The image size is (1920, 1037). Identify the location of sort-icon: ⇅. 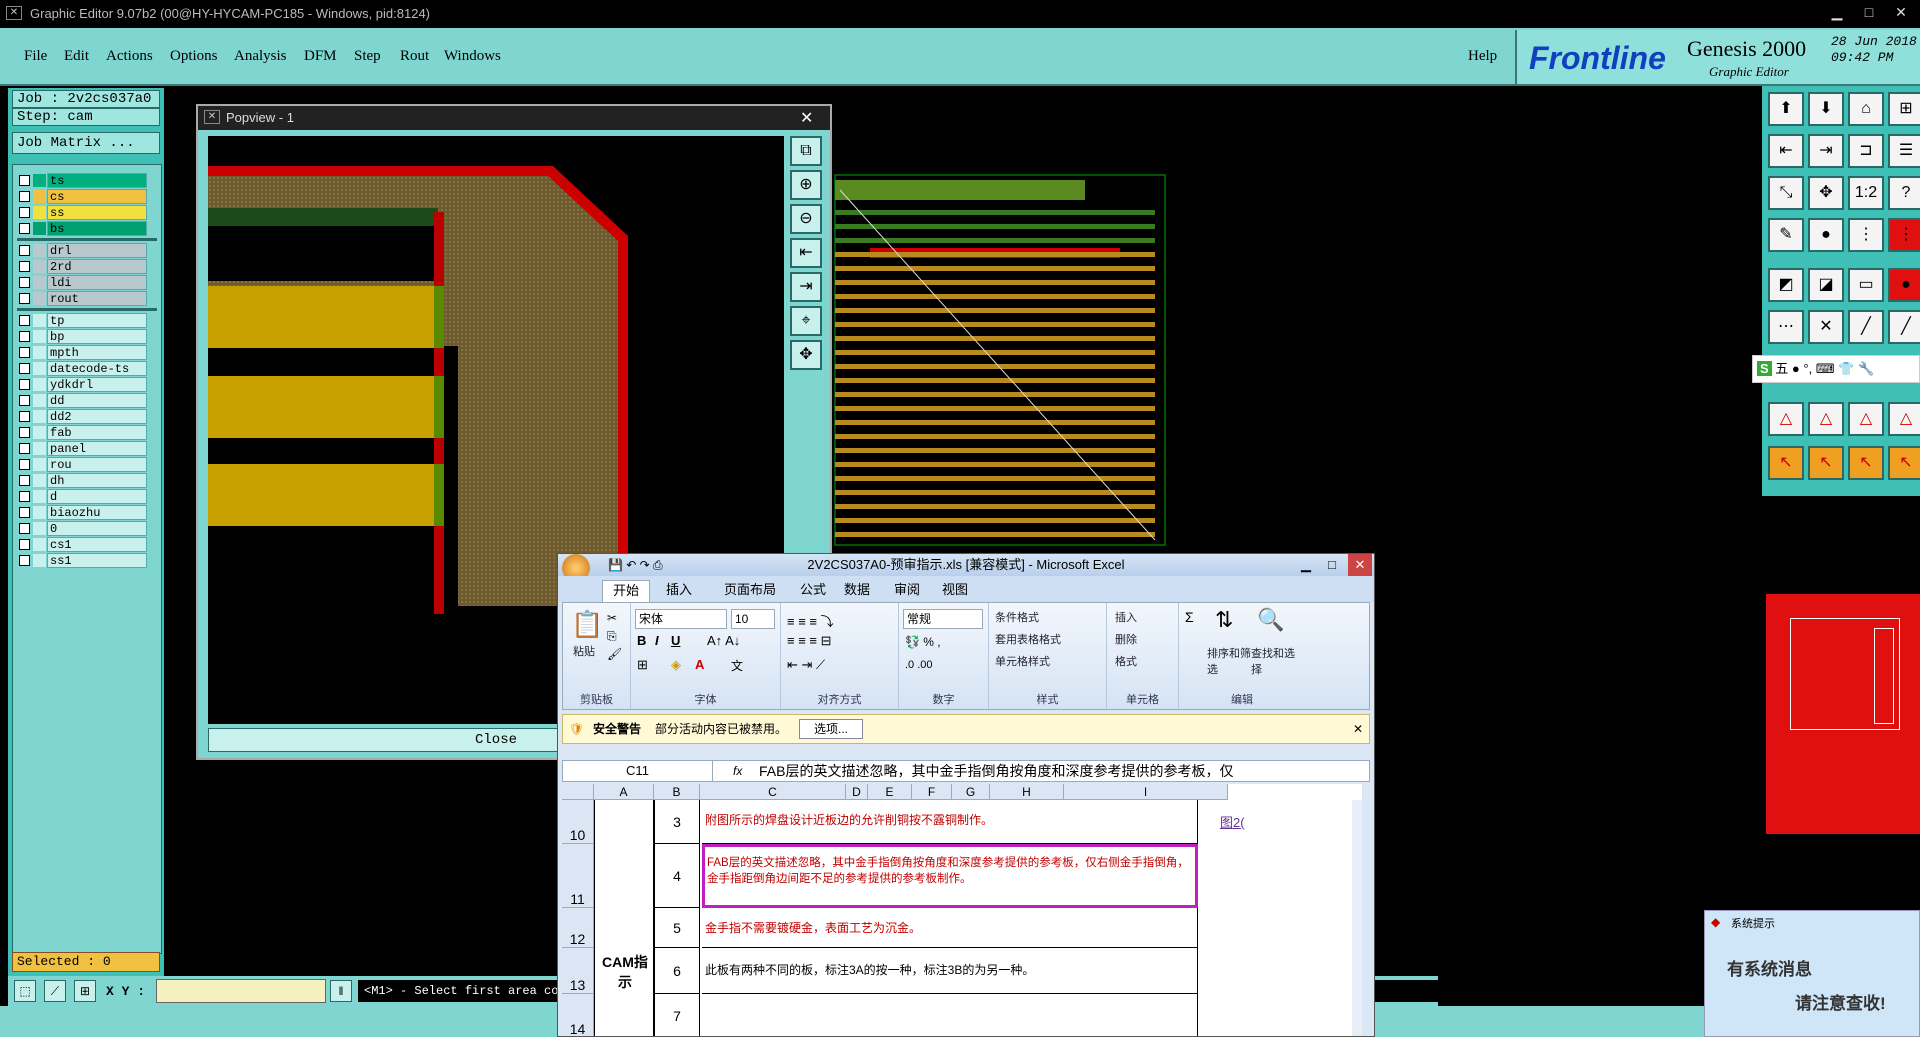
(1224, 620).